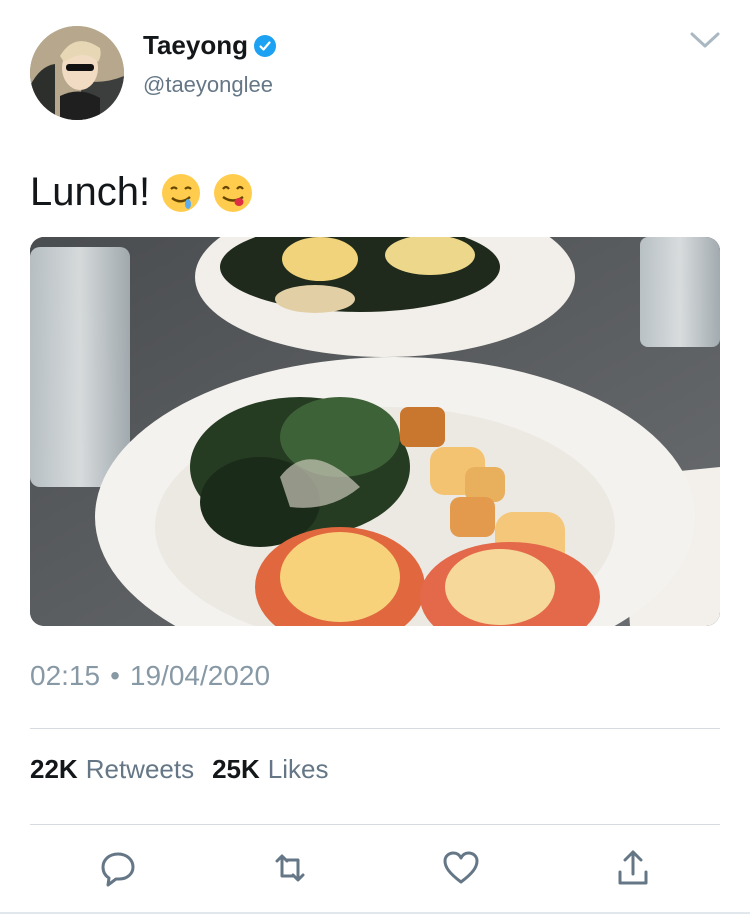 The width and height of the screenshot is (750, 916). Describe the element at coordinates (140, 769) in the screenshot. I see `retweets-label: Retweets` at that location.